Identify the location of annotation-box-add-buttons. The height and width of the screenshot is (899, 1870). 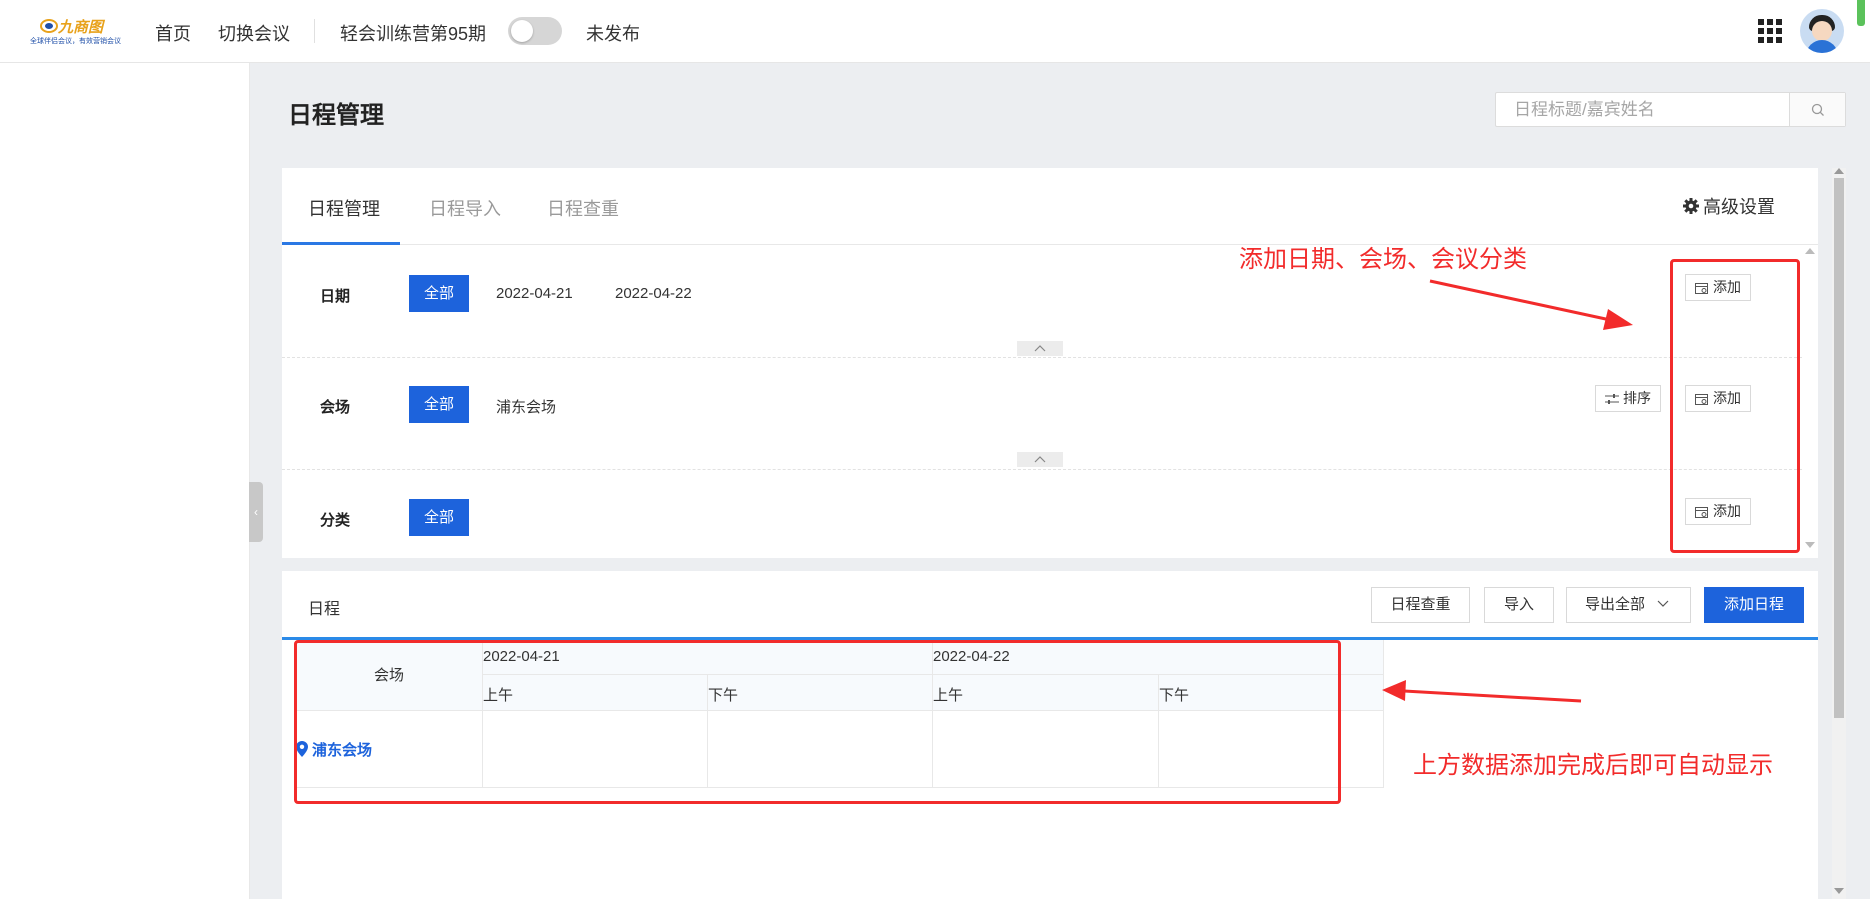
(1735, 406).